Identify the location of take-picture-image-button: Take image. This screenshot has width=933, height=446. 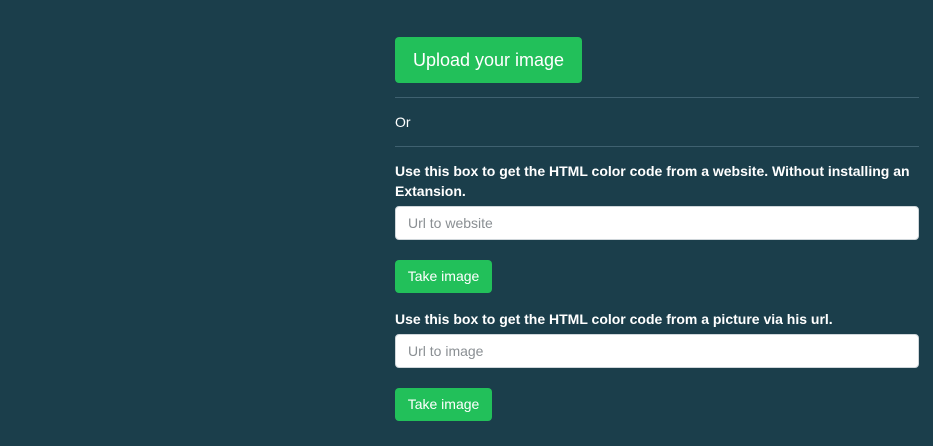
(443, 404).